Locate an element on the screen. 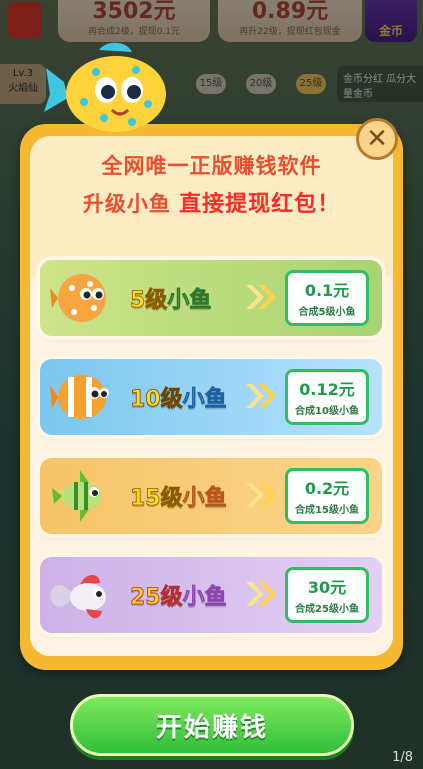 The image size is (423, 769). reward-box: 0.2元 合成15级小鱼 is located at coordinates (327, 496).